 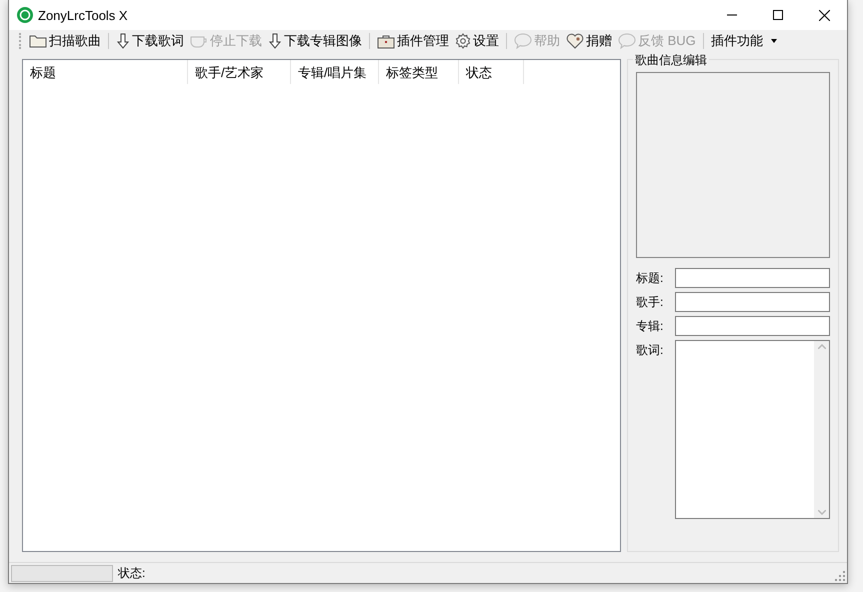 I want to click on lyrics-field, so click(x=752, y=429).